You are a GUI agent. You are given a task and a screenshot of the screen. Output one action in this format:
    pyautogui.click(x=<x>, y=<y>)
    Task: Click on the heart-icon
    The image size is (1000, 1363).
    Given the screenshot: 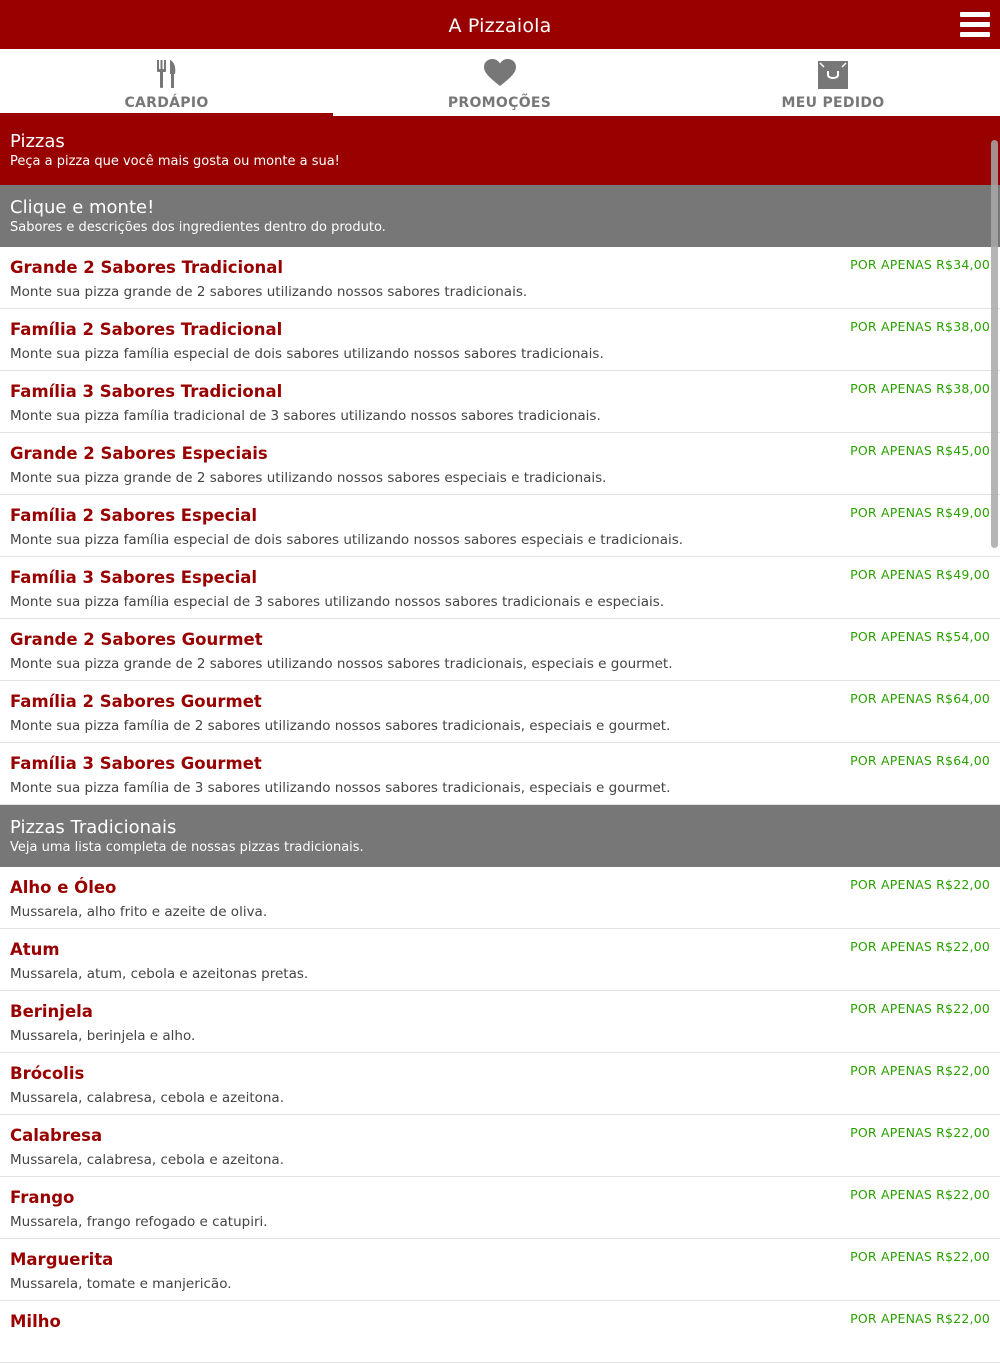 What is the action you would take?
    pyautogui.click(x=499, y=75)
    